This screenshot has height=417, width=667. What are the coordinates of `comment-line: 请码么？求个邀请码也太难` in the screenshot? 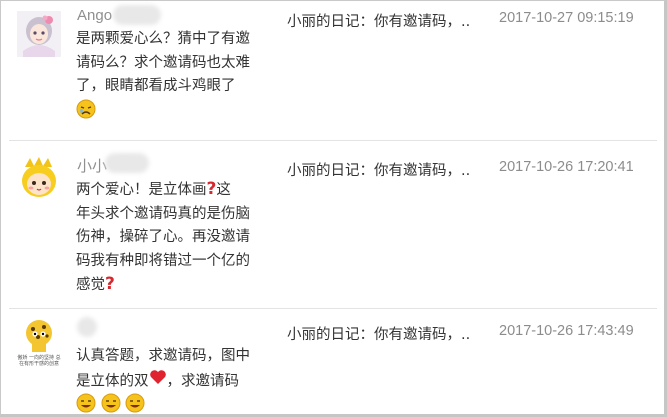 It's located at (163, 62).